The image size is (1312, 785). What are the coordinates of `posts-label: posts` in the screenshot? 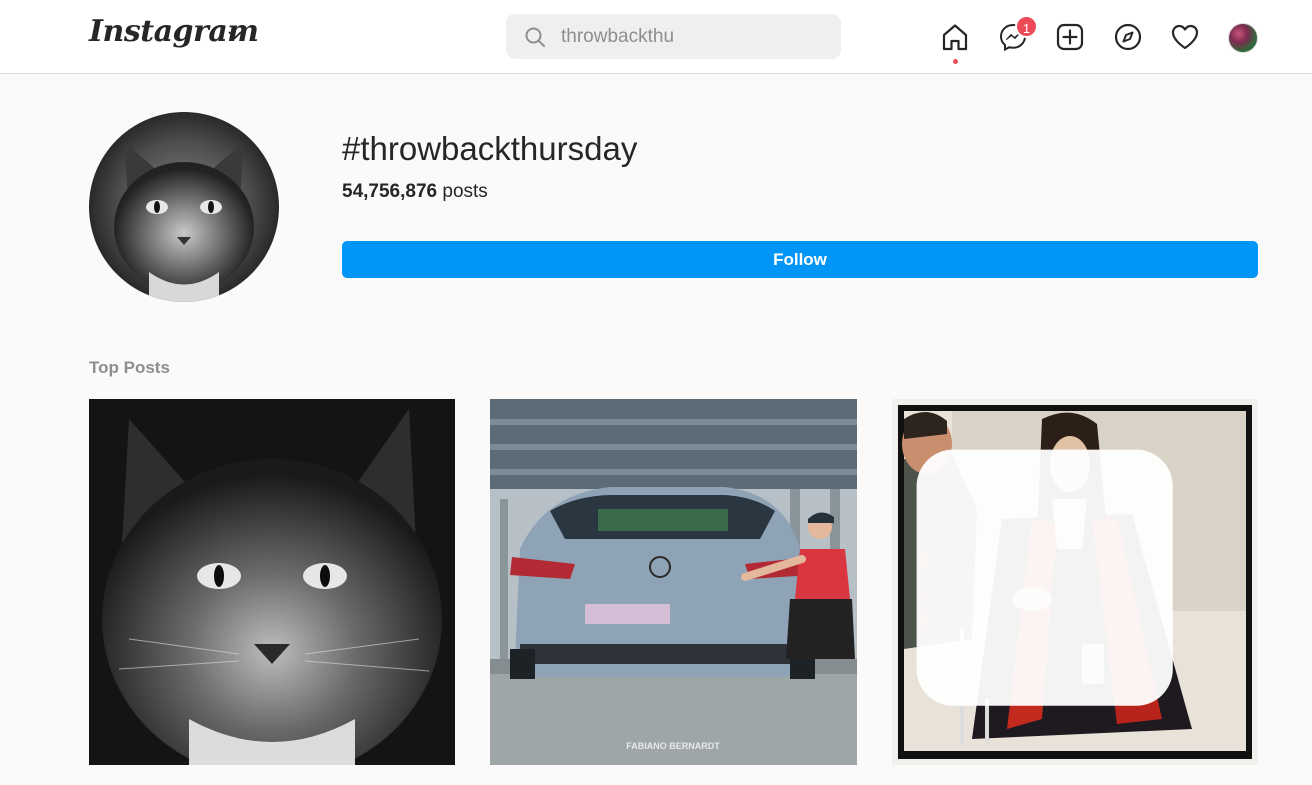 It's located at (465, 191).